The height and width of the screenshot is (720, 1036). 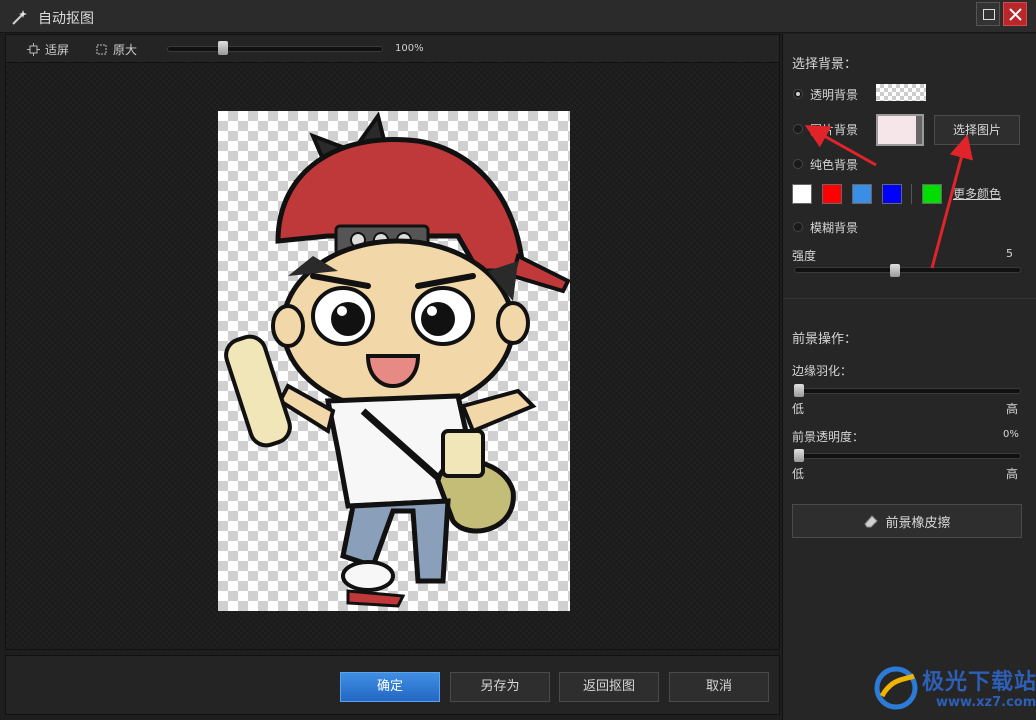 What do you see at coordinates (840, 146) in the screenshot?
I see `arrow-to-image-radio` at bounding box center [840, 146].